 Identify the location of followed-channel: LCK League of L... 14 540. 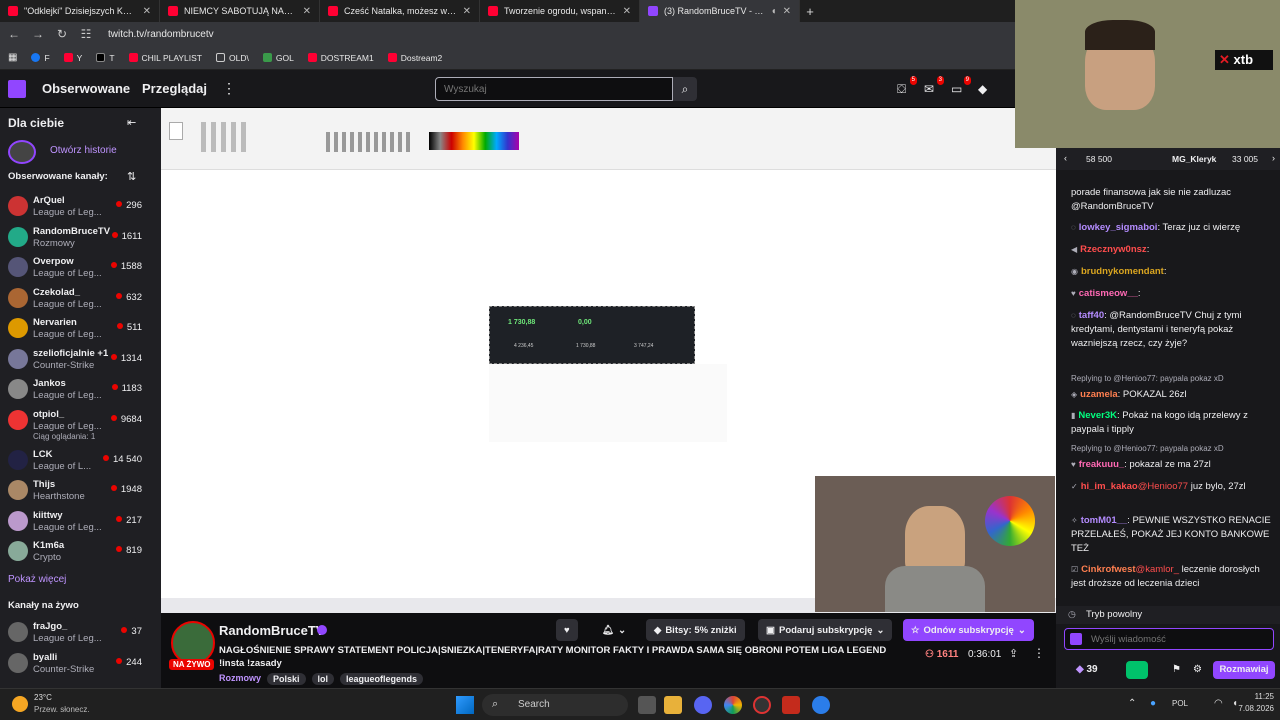
(80, 461).